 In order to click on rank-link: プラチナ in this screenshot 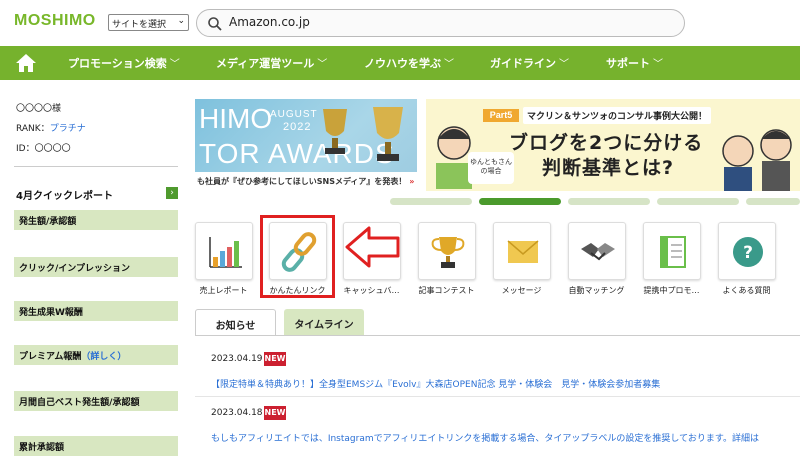, I will do `click(68, 129)`.